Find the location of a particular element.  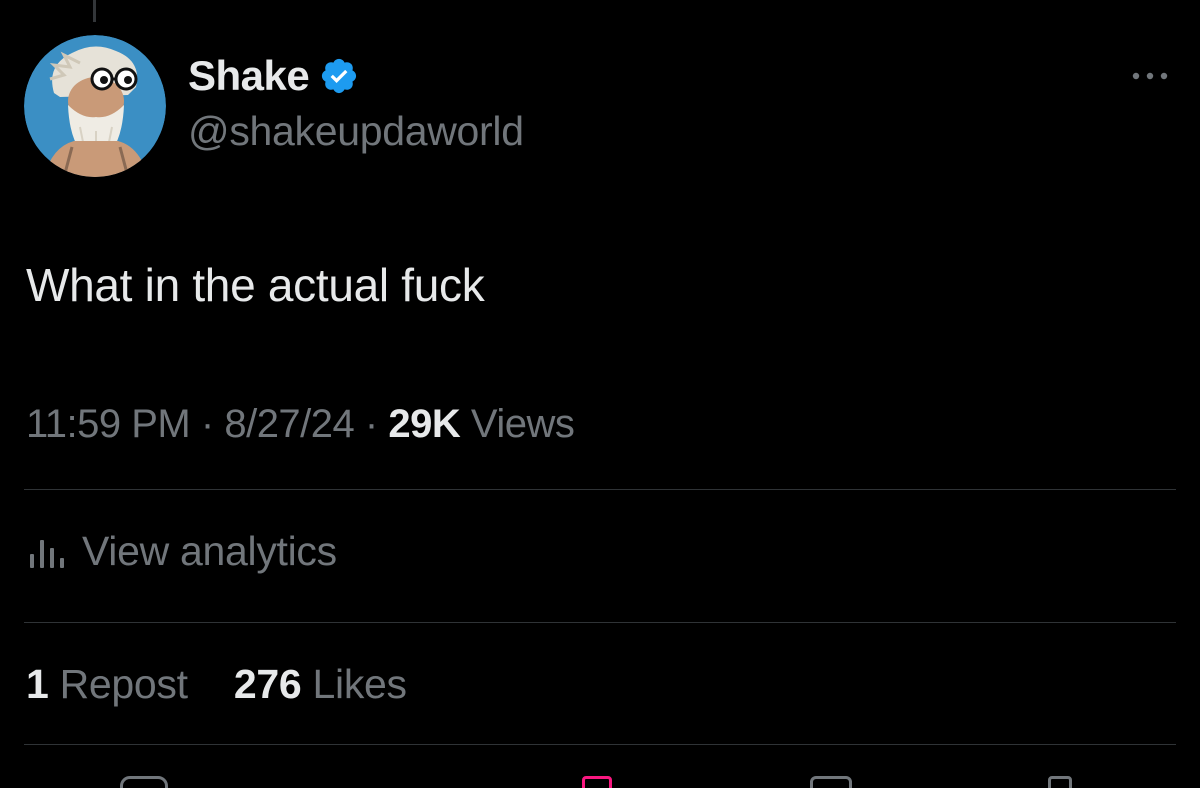

views-label: Views is located at coordinates (522, 424).